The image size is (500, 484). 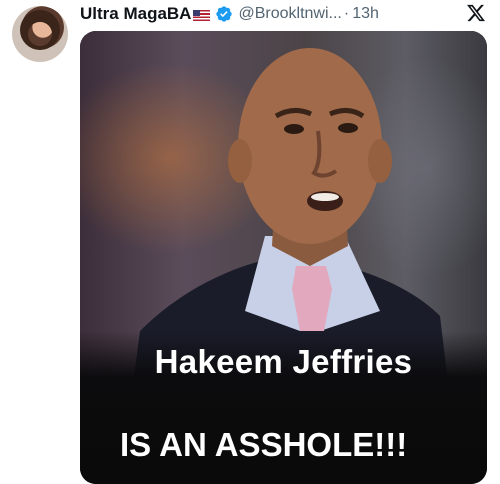 What do you see at coordinates (365, 14) in the screenshot?
I see `timestamp: 13h` at bounding box center [365, 14].